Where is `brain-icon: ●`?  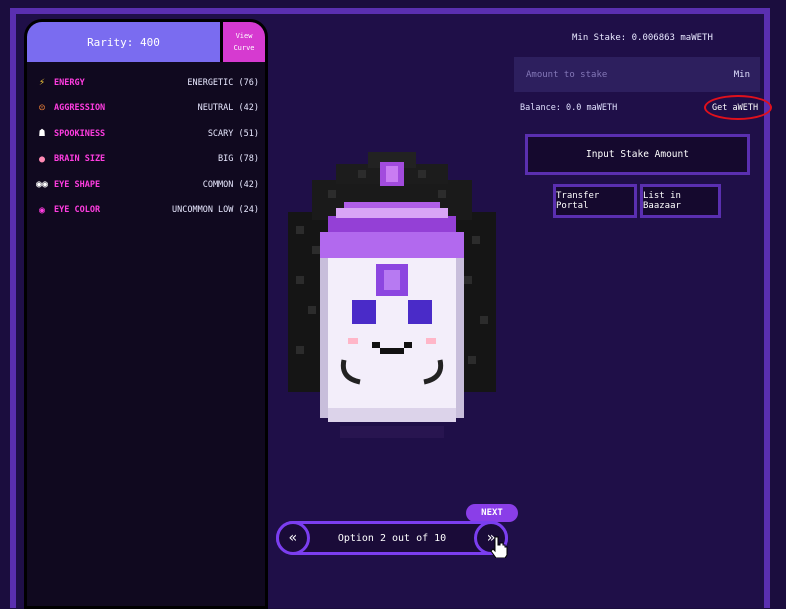
brain-icon: ● is located at coordinates (42, 159).